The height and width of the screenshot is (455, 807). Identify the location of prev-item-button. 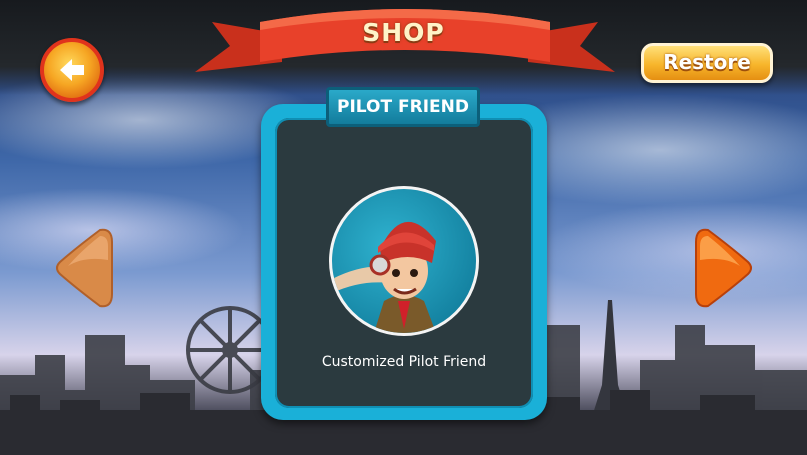
(84, 268).